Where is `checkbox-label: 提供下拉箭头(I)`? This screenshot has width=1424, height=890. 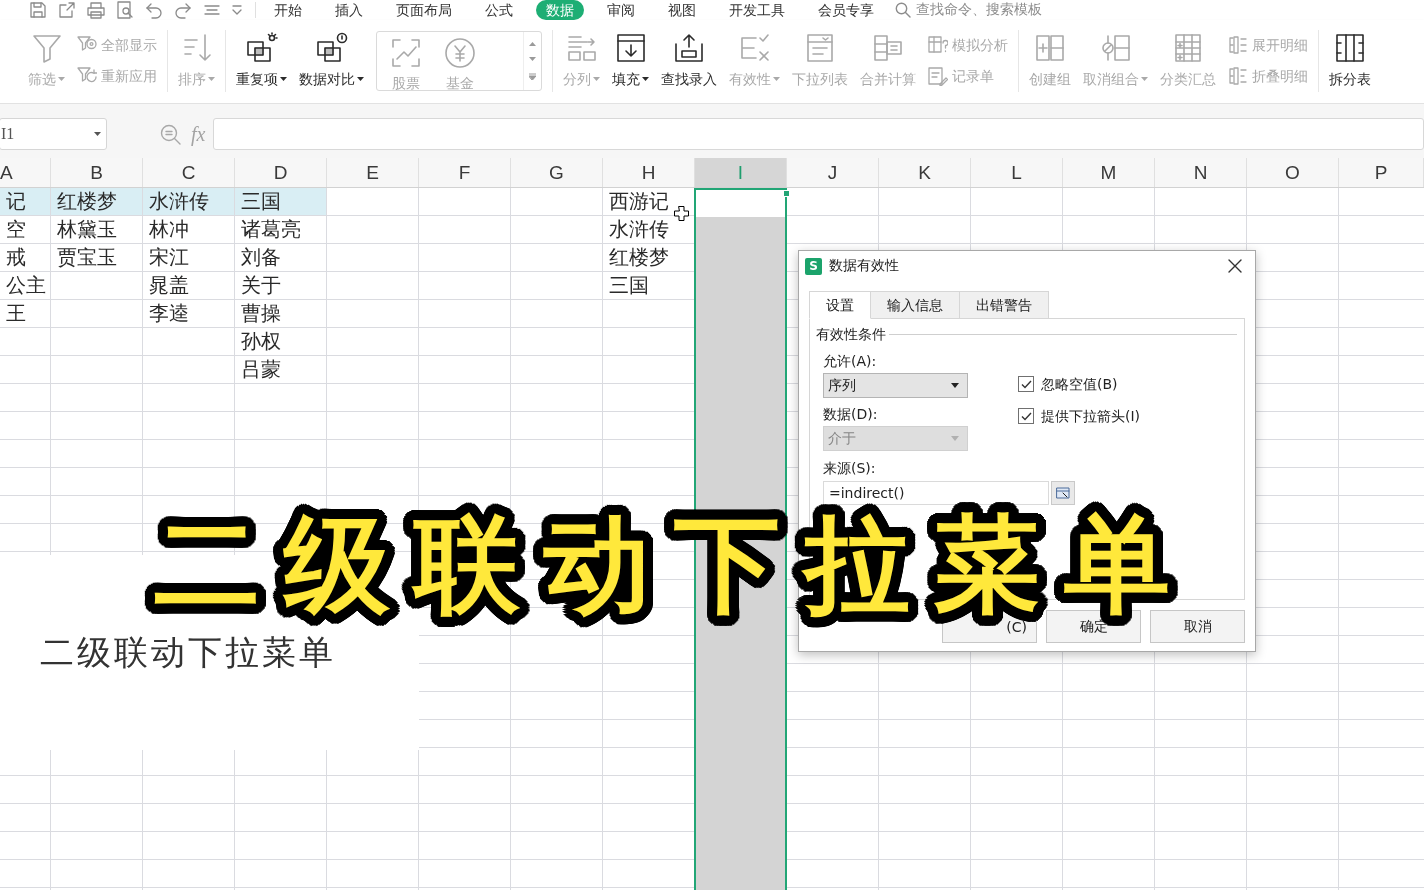 checkbox-label: 提供下拉箭头(I) is located at coordinates (1091, 416).